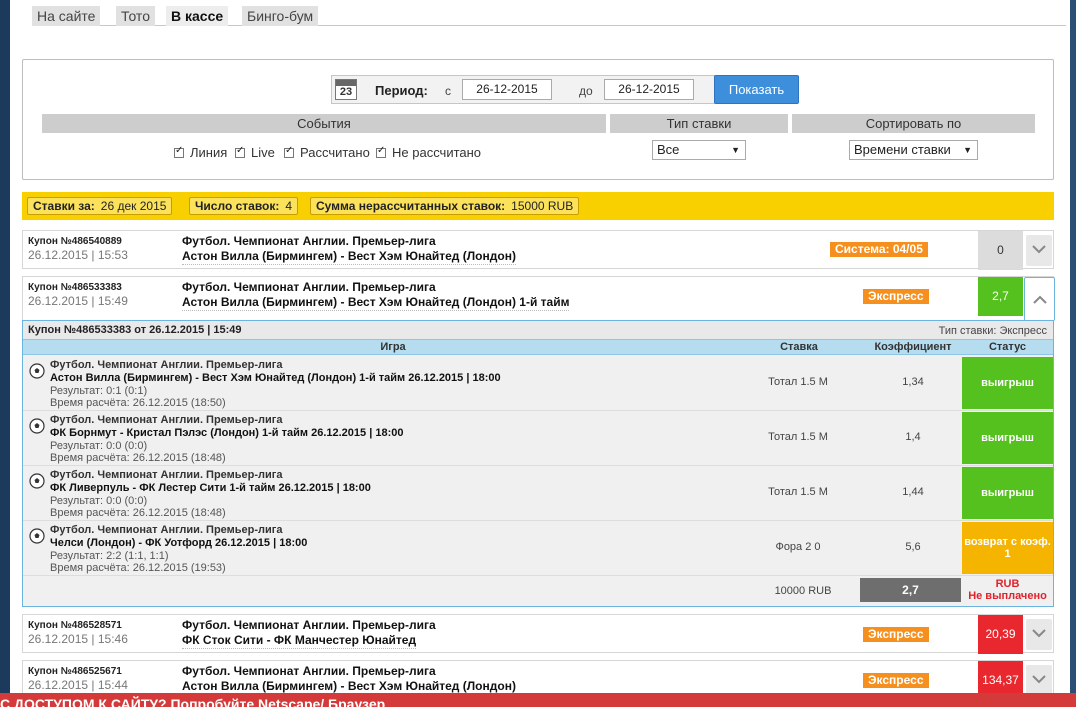 The height and width of the screenshot is (707, 1076). I want to click on coupon-date: 26.12.2015 | 15:53, so click(78, 255).